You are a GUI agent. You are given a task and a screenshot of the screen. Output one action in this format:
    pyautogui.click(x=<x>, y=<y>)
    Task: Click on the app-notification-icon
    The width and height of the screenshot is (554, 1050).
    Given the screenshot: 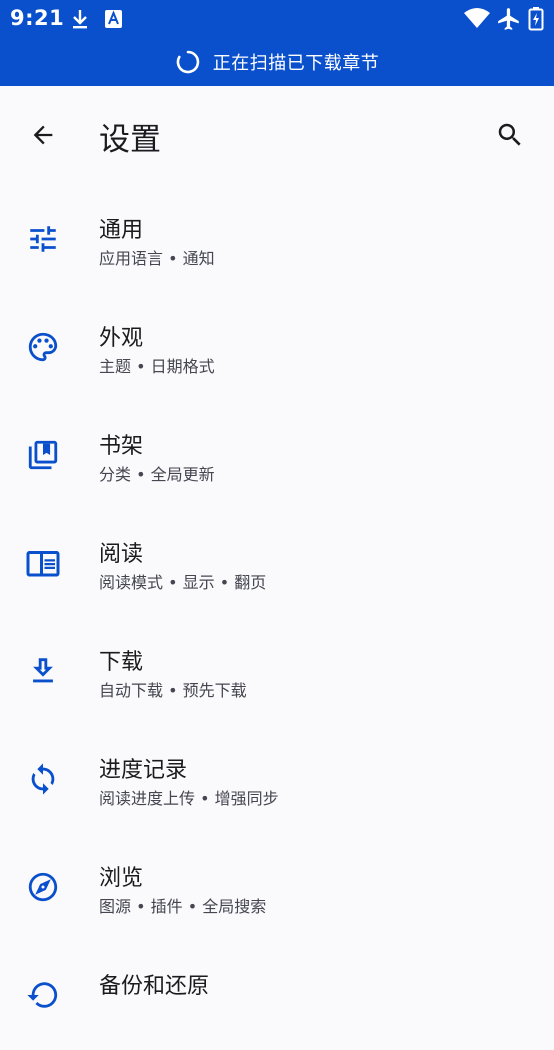 What is the action you would take?
    pyautogui.click(x=114, y=19)
    